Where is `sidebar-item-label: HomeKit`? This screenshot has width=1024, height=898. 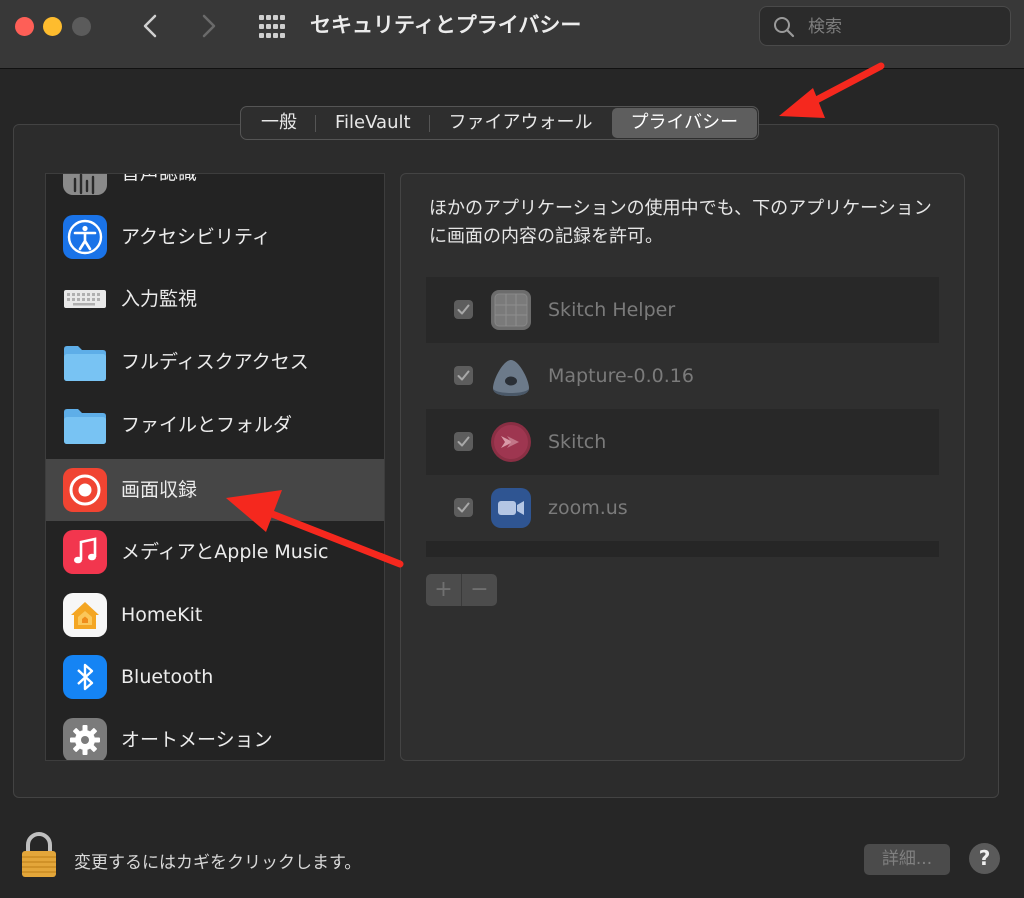
sidebar-item-label: HomeKit is located at coordinates (162, 615).